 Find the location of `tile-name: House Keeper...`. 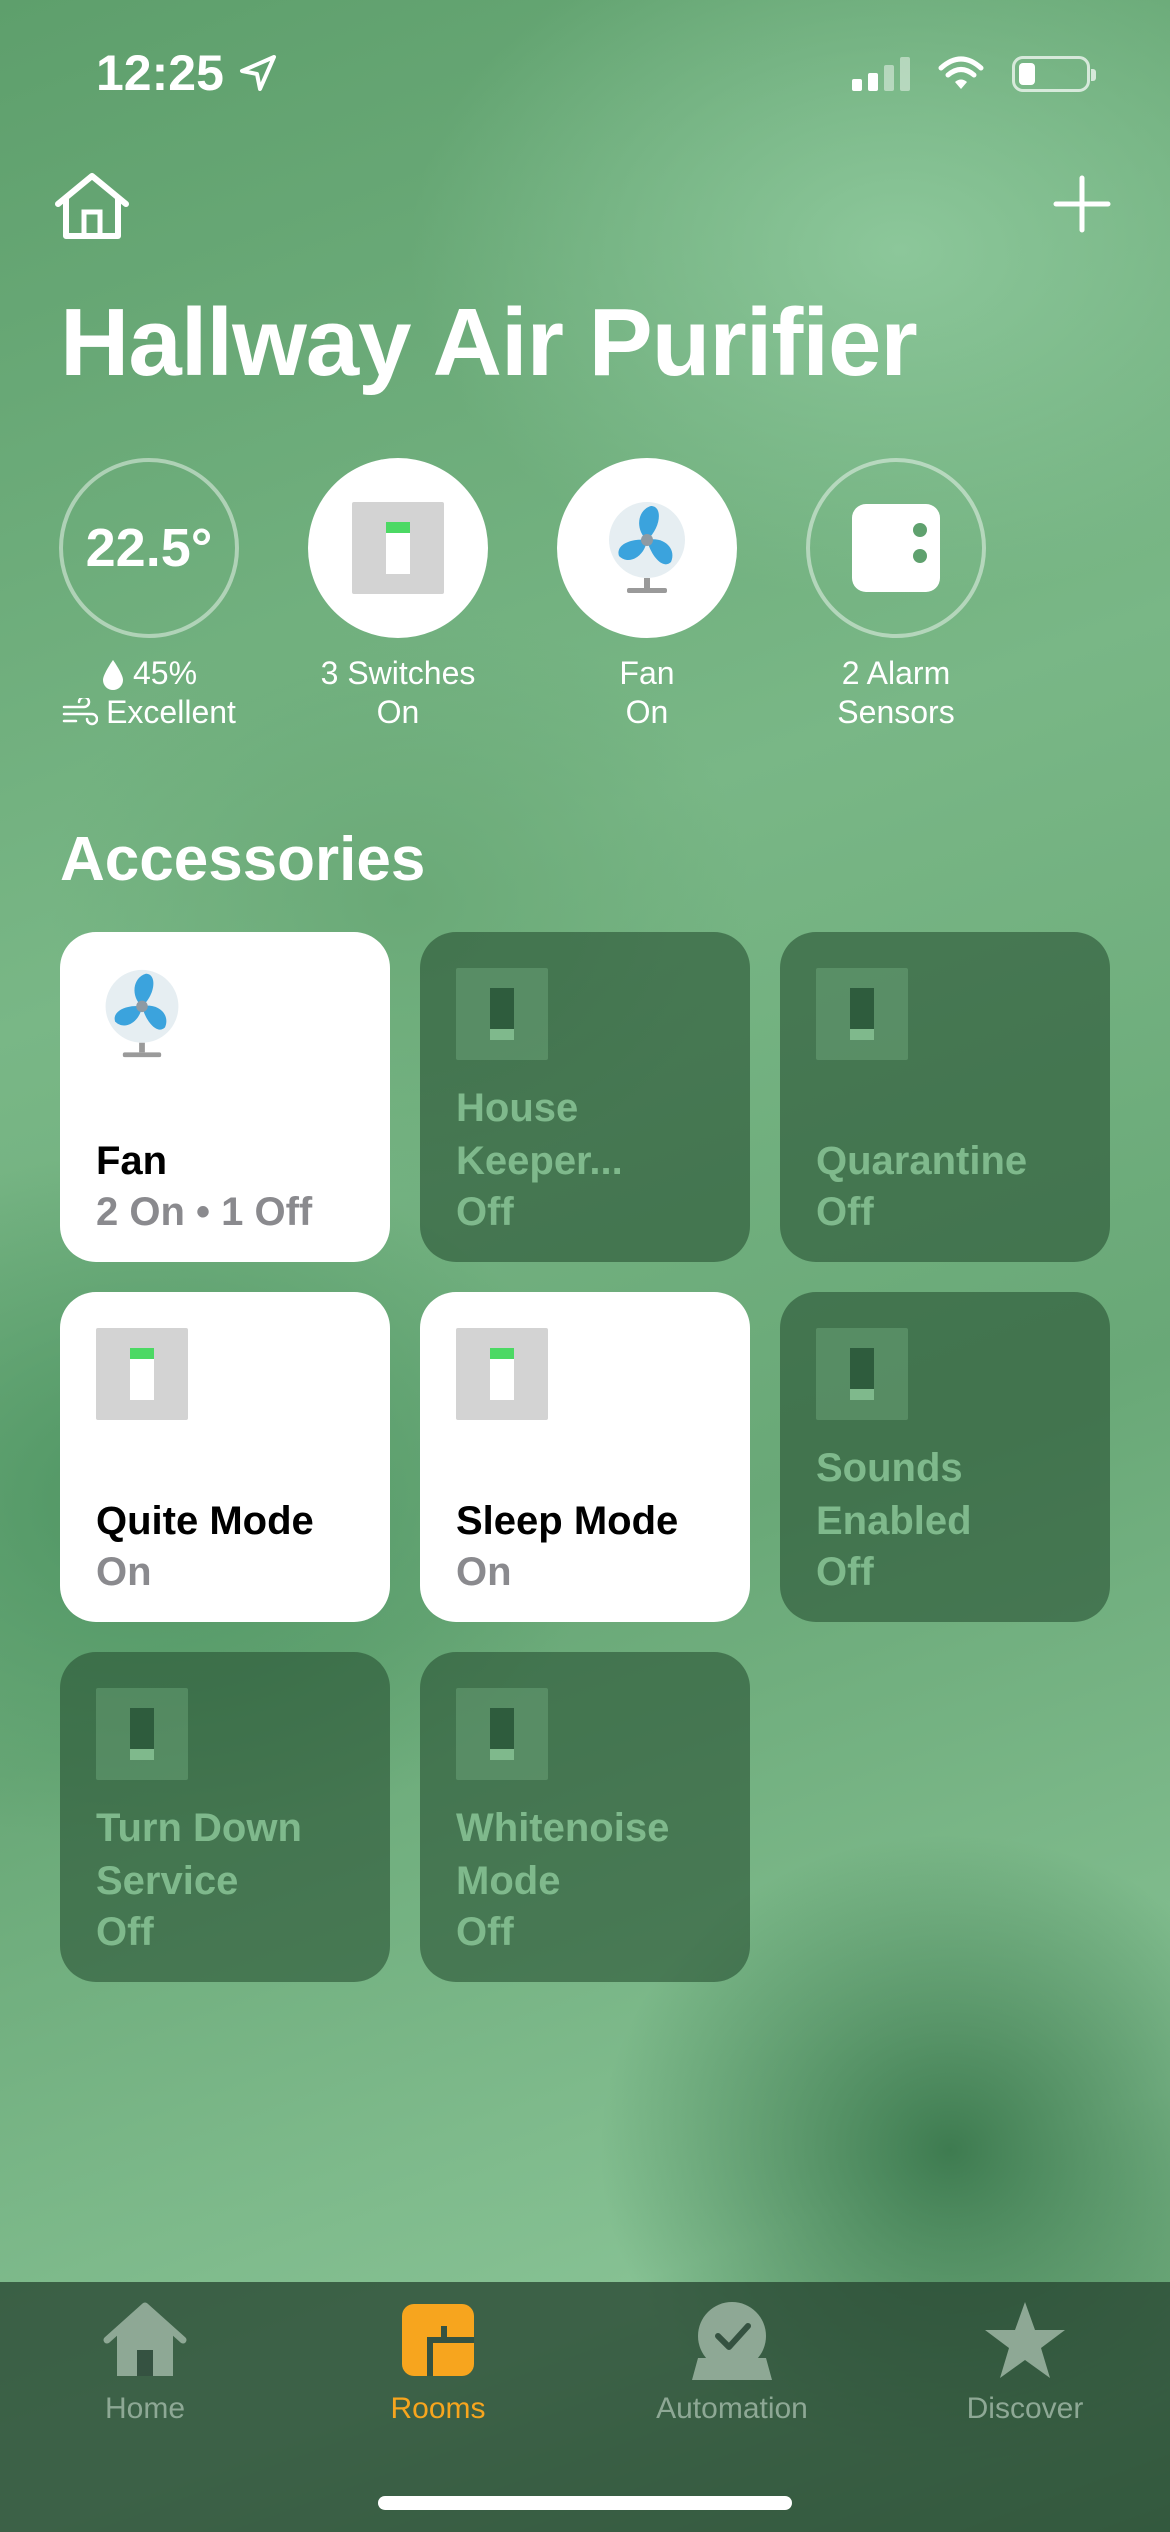

tile-name: House Keeper... is located at coordinates (539, 1134).